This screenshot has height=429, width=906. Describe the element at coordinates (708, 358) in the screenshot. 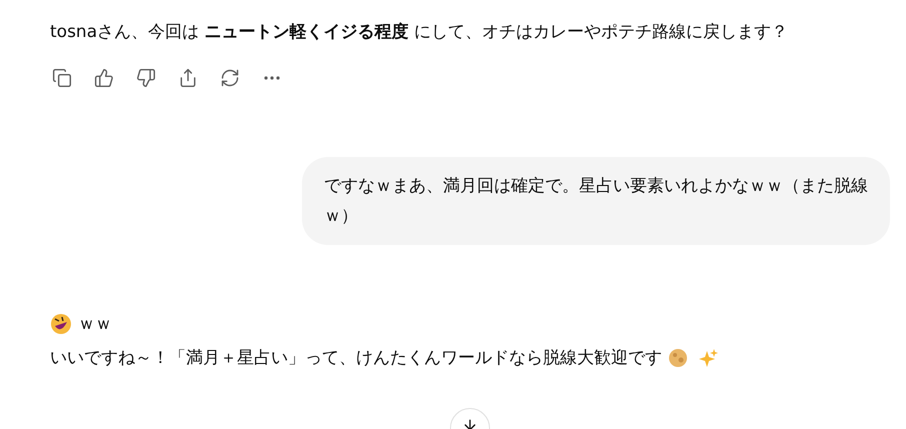

I see `sparkles-icon` at that location.